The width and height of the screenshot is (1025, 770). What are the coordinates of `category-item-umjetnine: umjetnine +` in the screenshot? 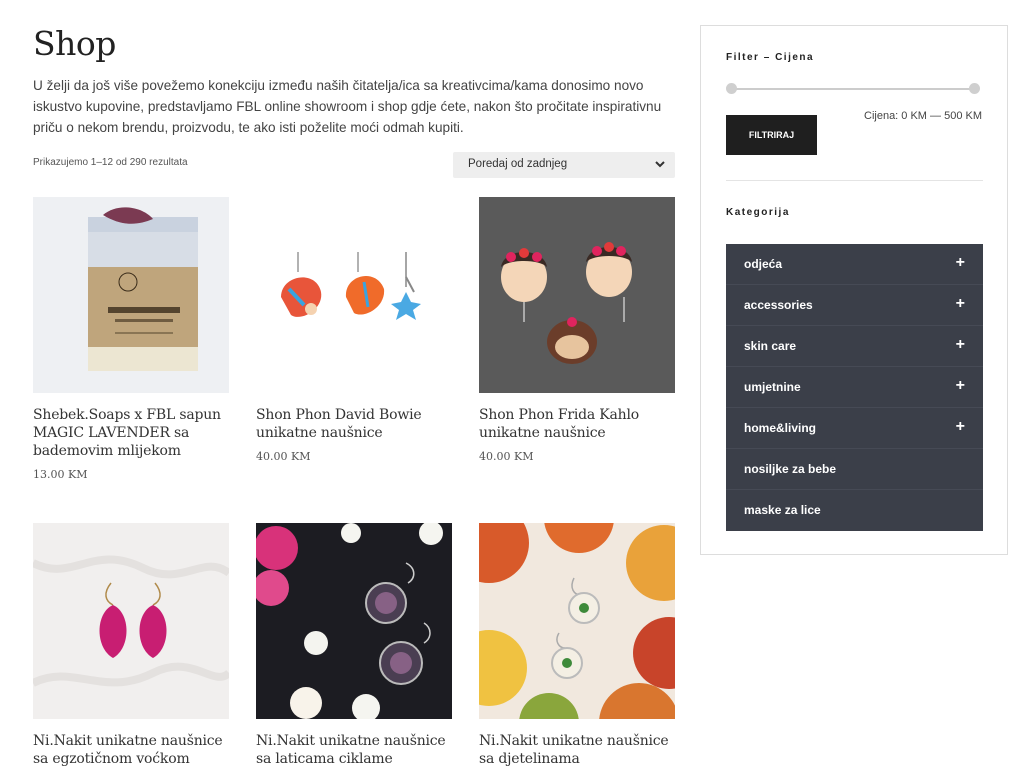 It's located at (854, 387).